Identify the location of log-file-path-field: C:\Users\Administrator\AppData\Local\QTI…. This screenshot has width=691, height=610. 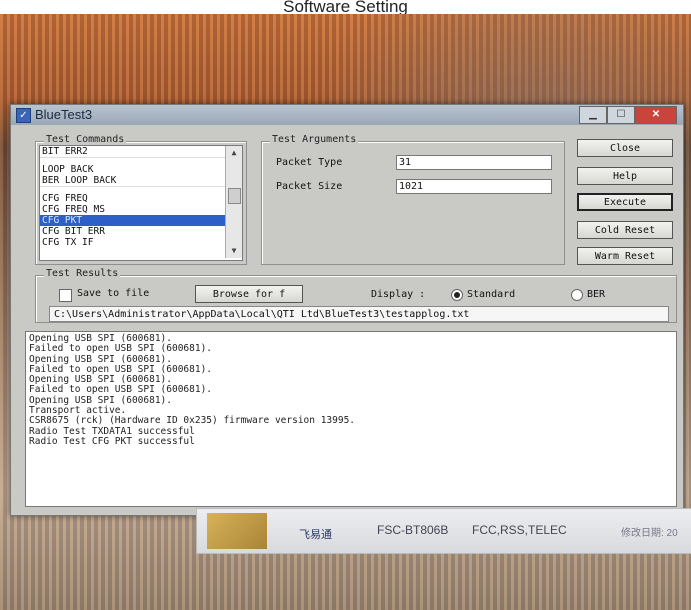
(359, 314).